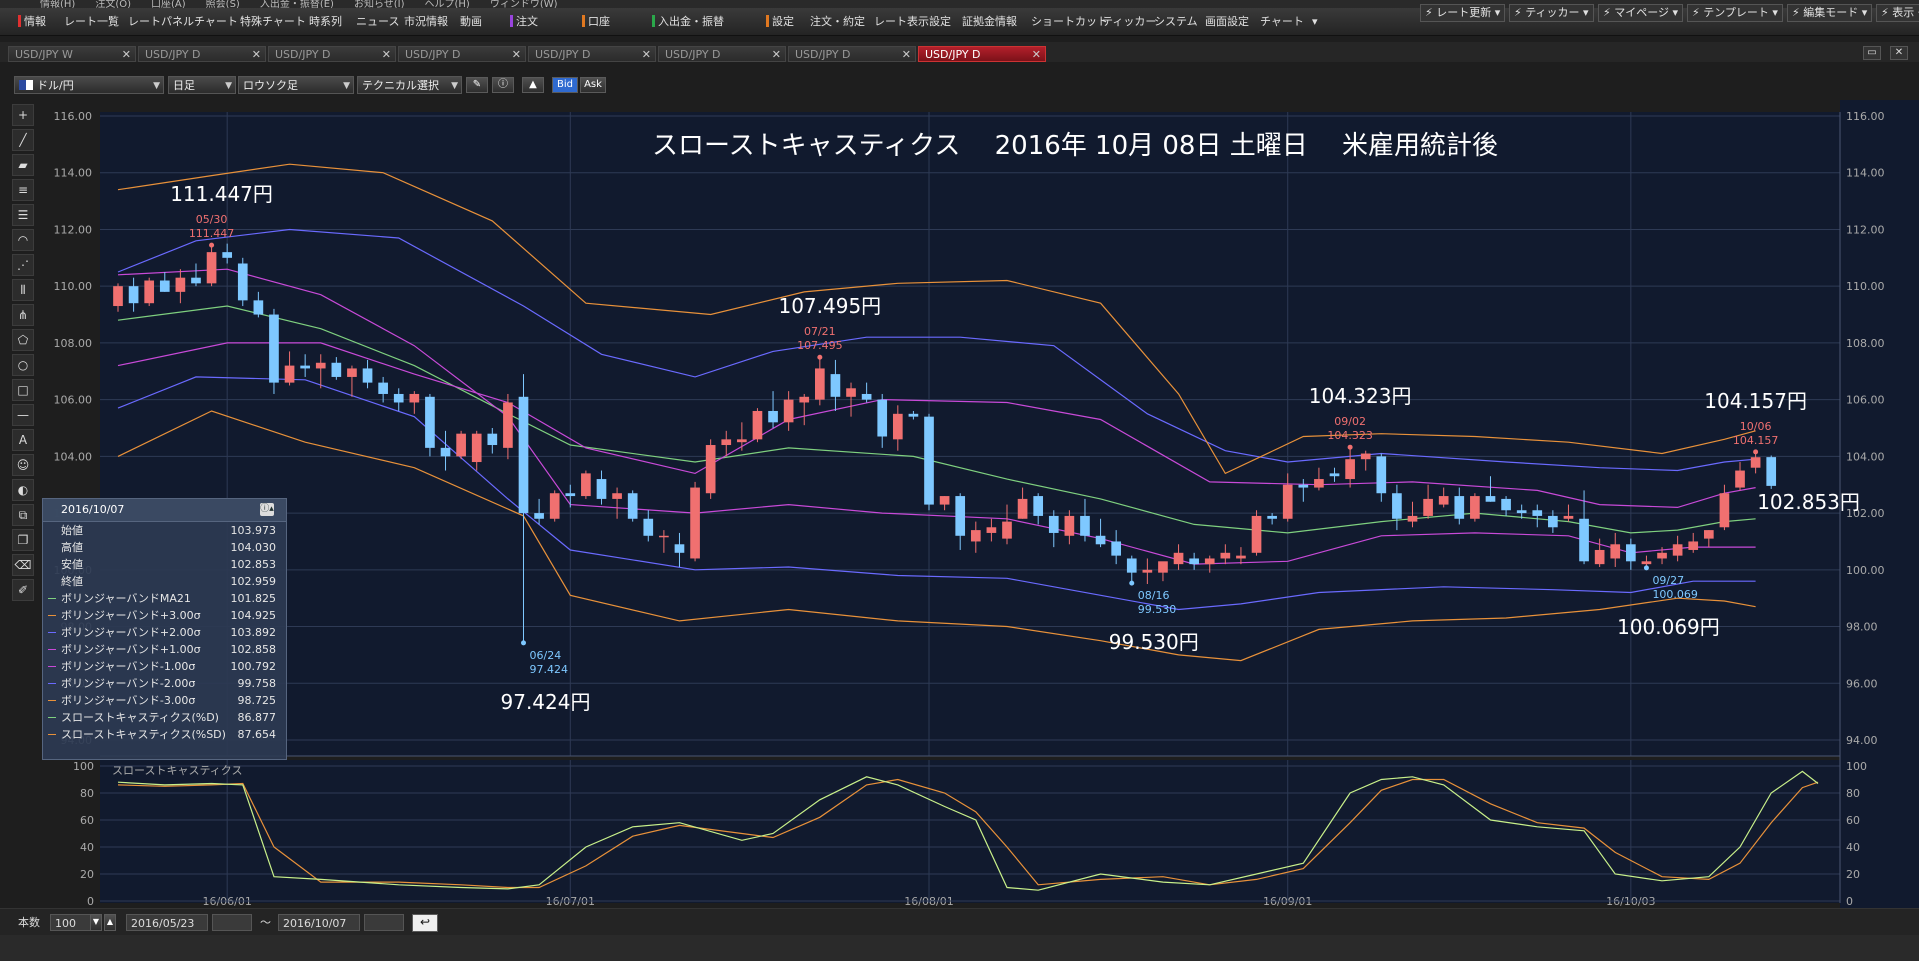  What do you see at coordinates (23, 565) in the screenshot?
I see `eraser-icon: ⌫` at bounding box center [23, 565].